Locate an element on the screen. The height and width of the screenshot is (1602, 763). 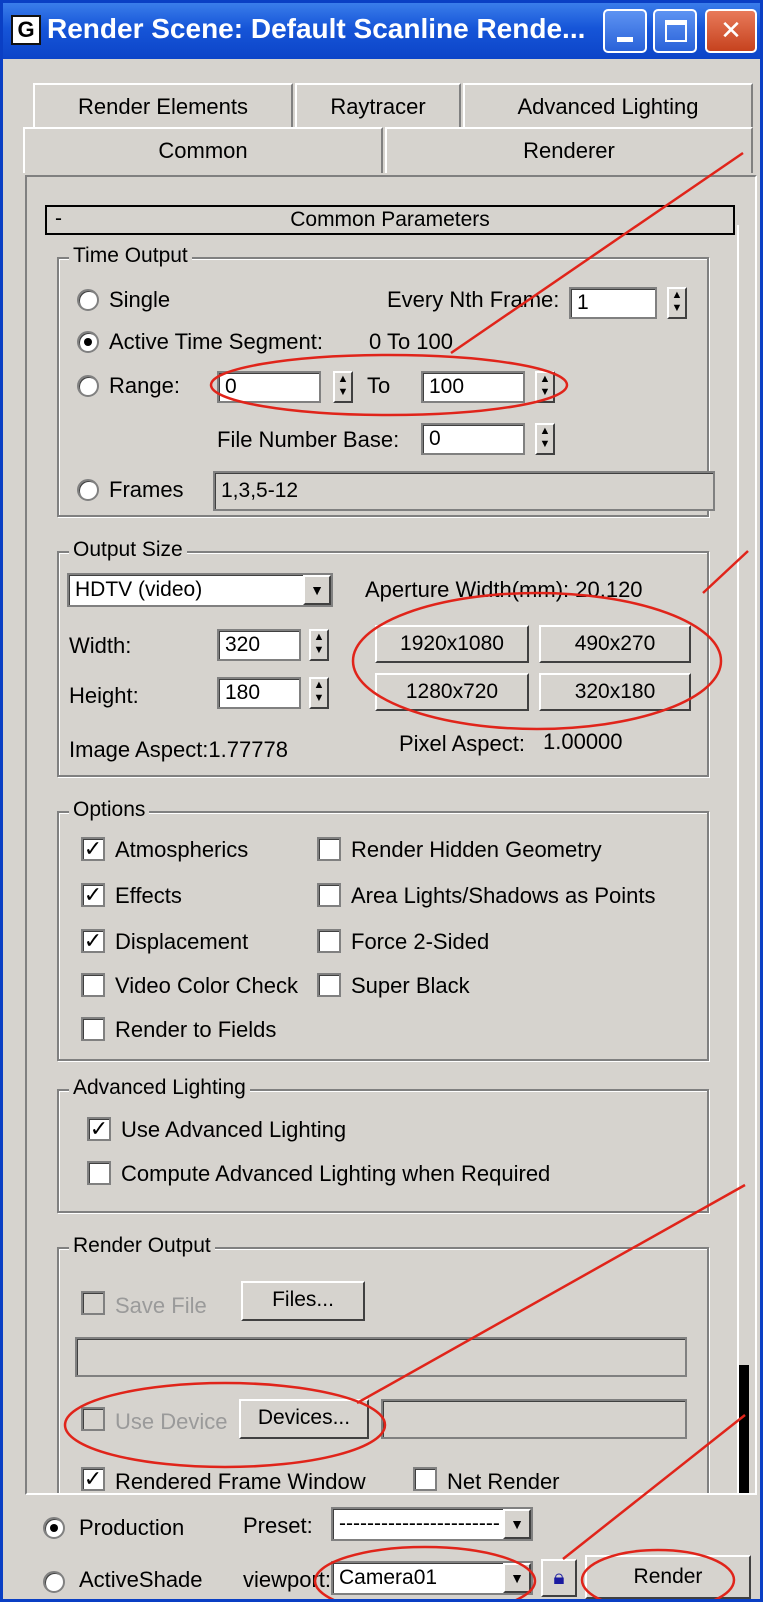
size-button-320x180: 320x180 is located at coordinates (615, 692).